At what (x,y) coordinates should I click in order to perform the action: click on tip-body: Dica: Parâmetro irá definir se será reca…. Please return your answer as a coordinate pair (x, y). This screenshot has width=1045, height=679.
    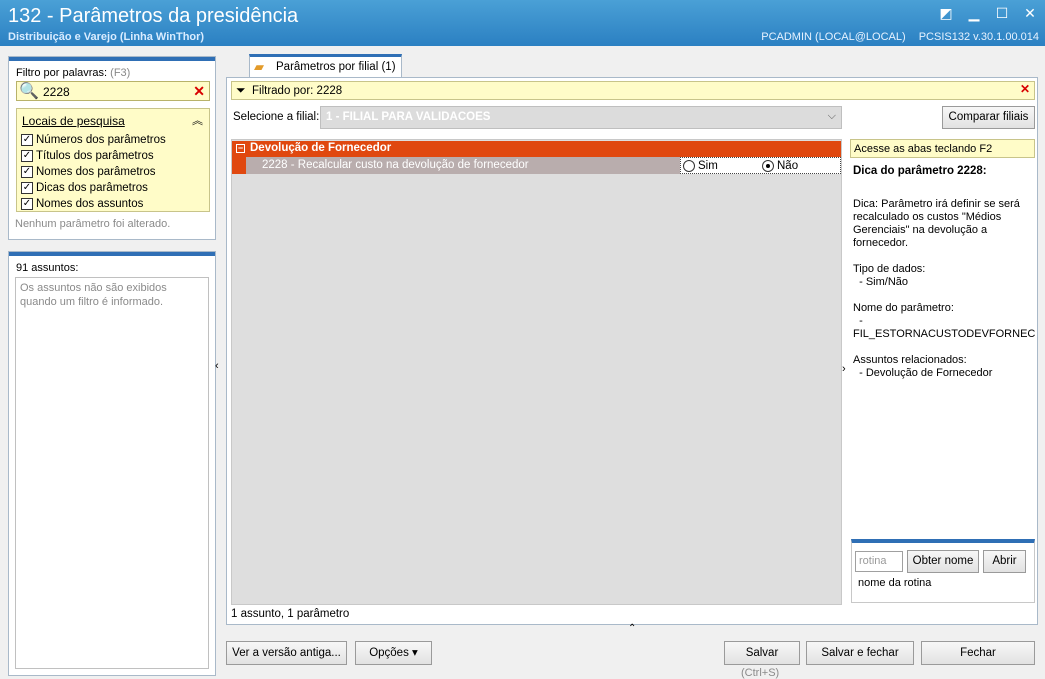
    Looking at the image, I should click on (944, 295).